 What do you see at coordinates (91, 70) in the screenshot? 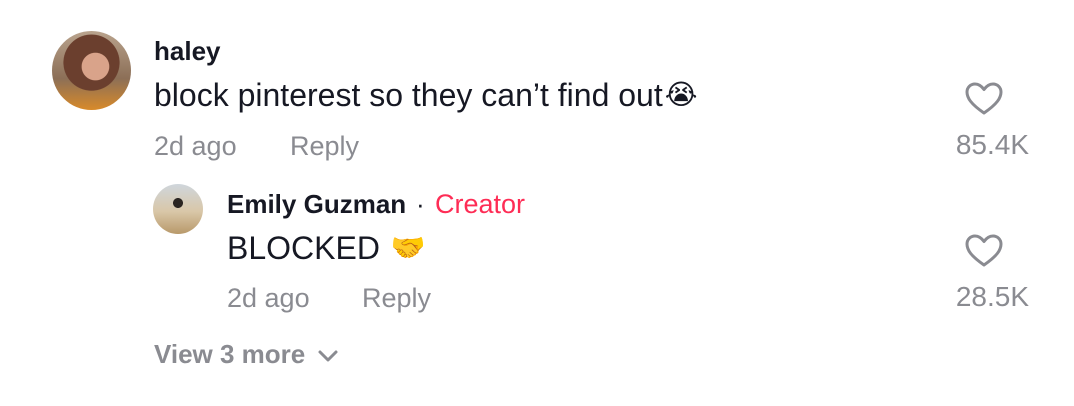
I see `avatar-haley` at bounding box center [91, 70].